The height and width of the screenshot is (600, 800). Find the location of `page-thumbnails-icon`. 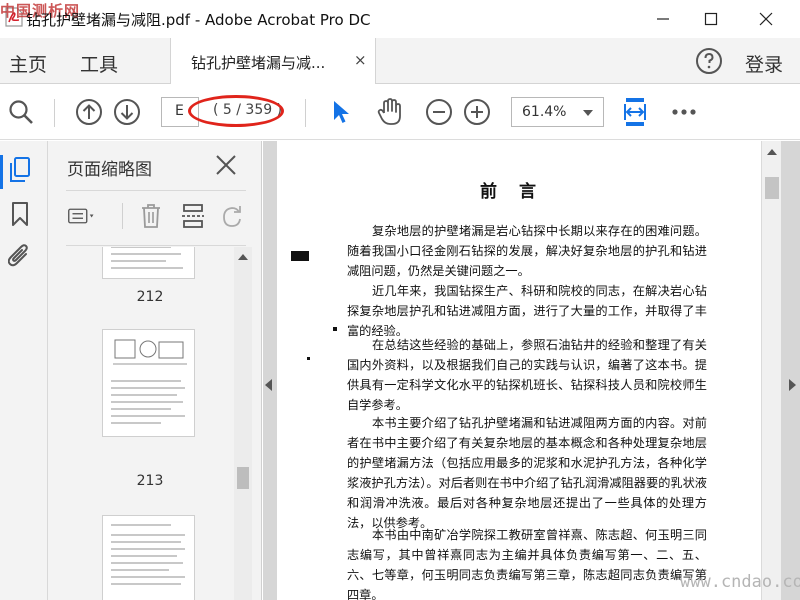

page-thumbnails-icon is located at coordinates (20, 169).